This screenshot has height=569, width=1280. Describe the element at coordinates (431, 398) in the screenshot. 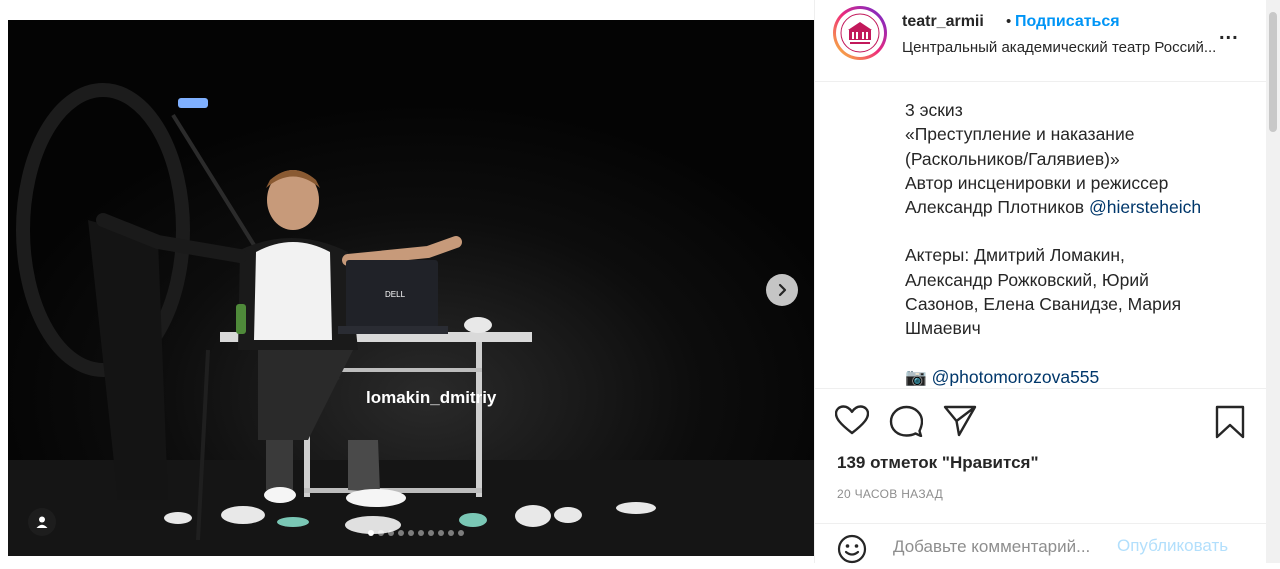

I see `user-tag-label: lomakin_dmitriy` at that location.